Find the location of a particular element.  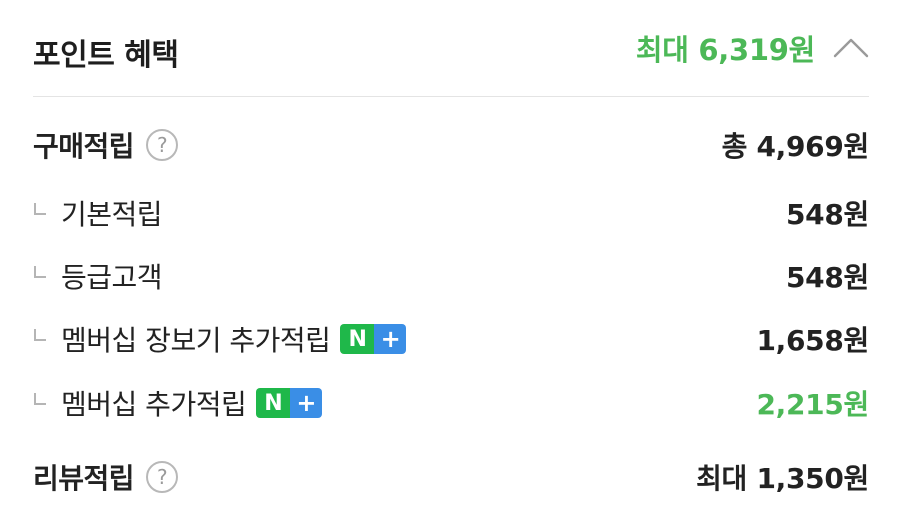

membership-points-value: 2,215원 is located at coordinates (812, 404).